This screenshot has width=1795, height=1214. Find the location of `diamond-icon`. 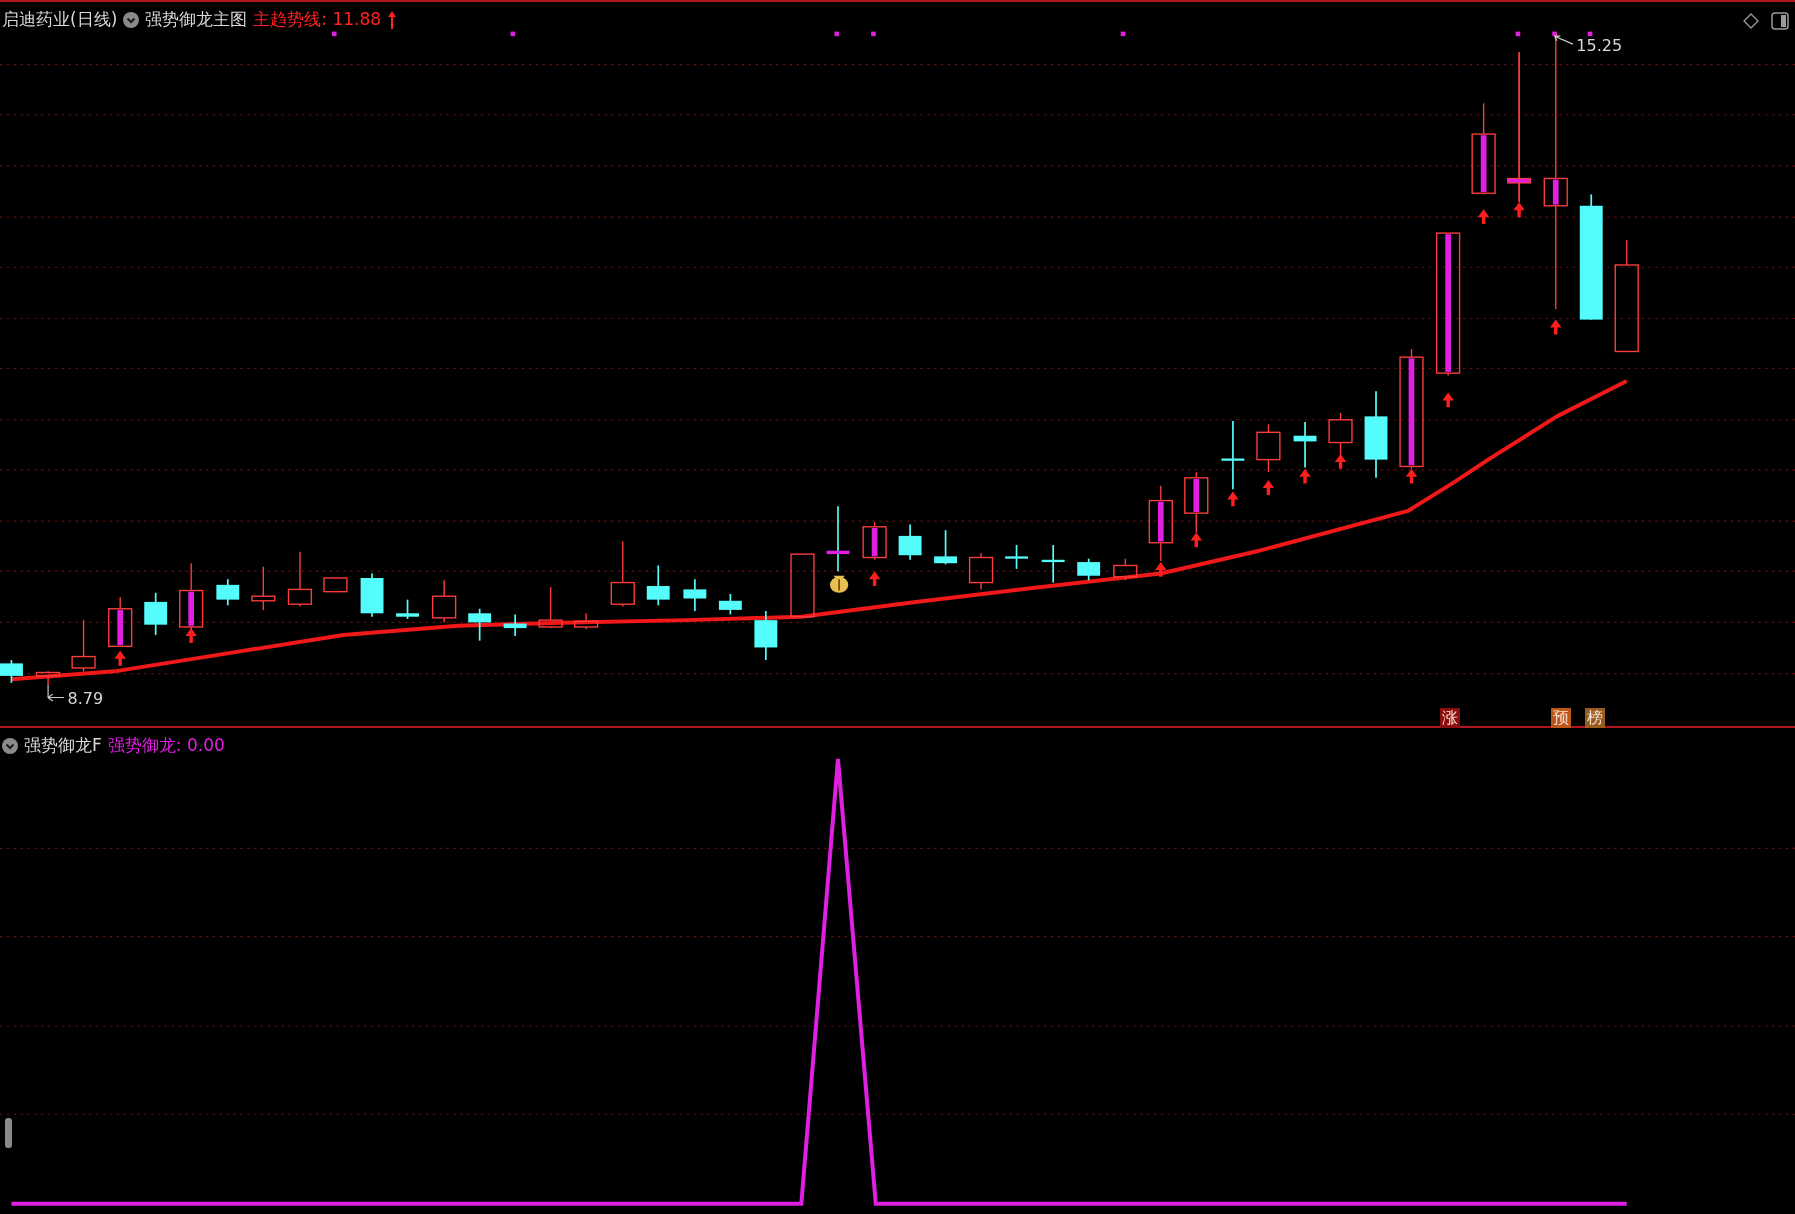

diamond-icon is located at coordinates (1751, 21).